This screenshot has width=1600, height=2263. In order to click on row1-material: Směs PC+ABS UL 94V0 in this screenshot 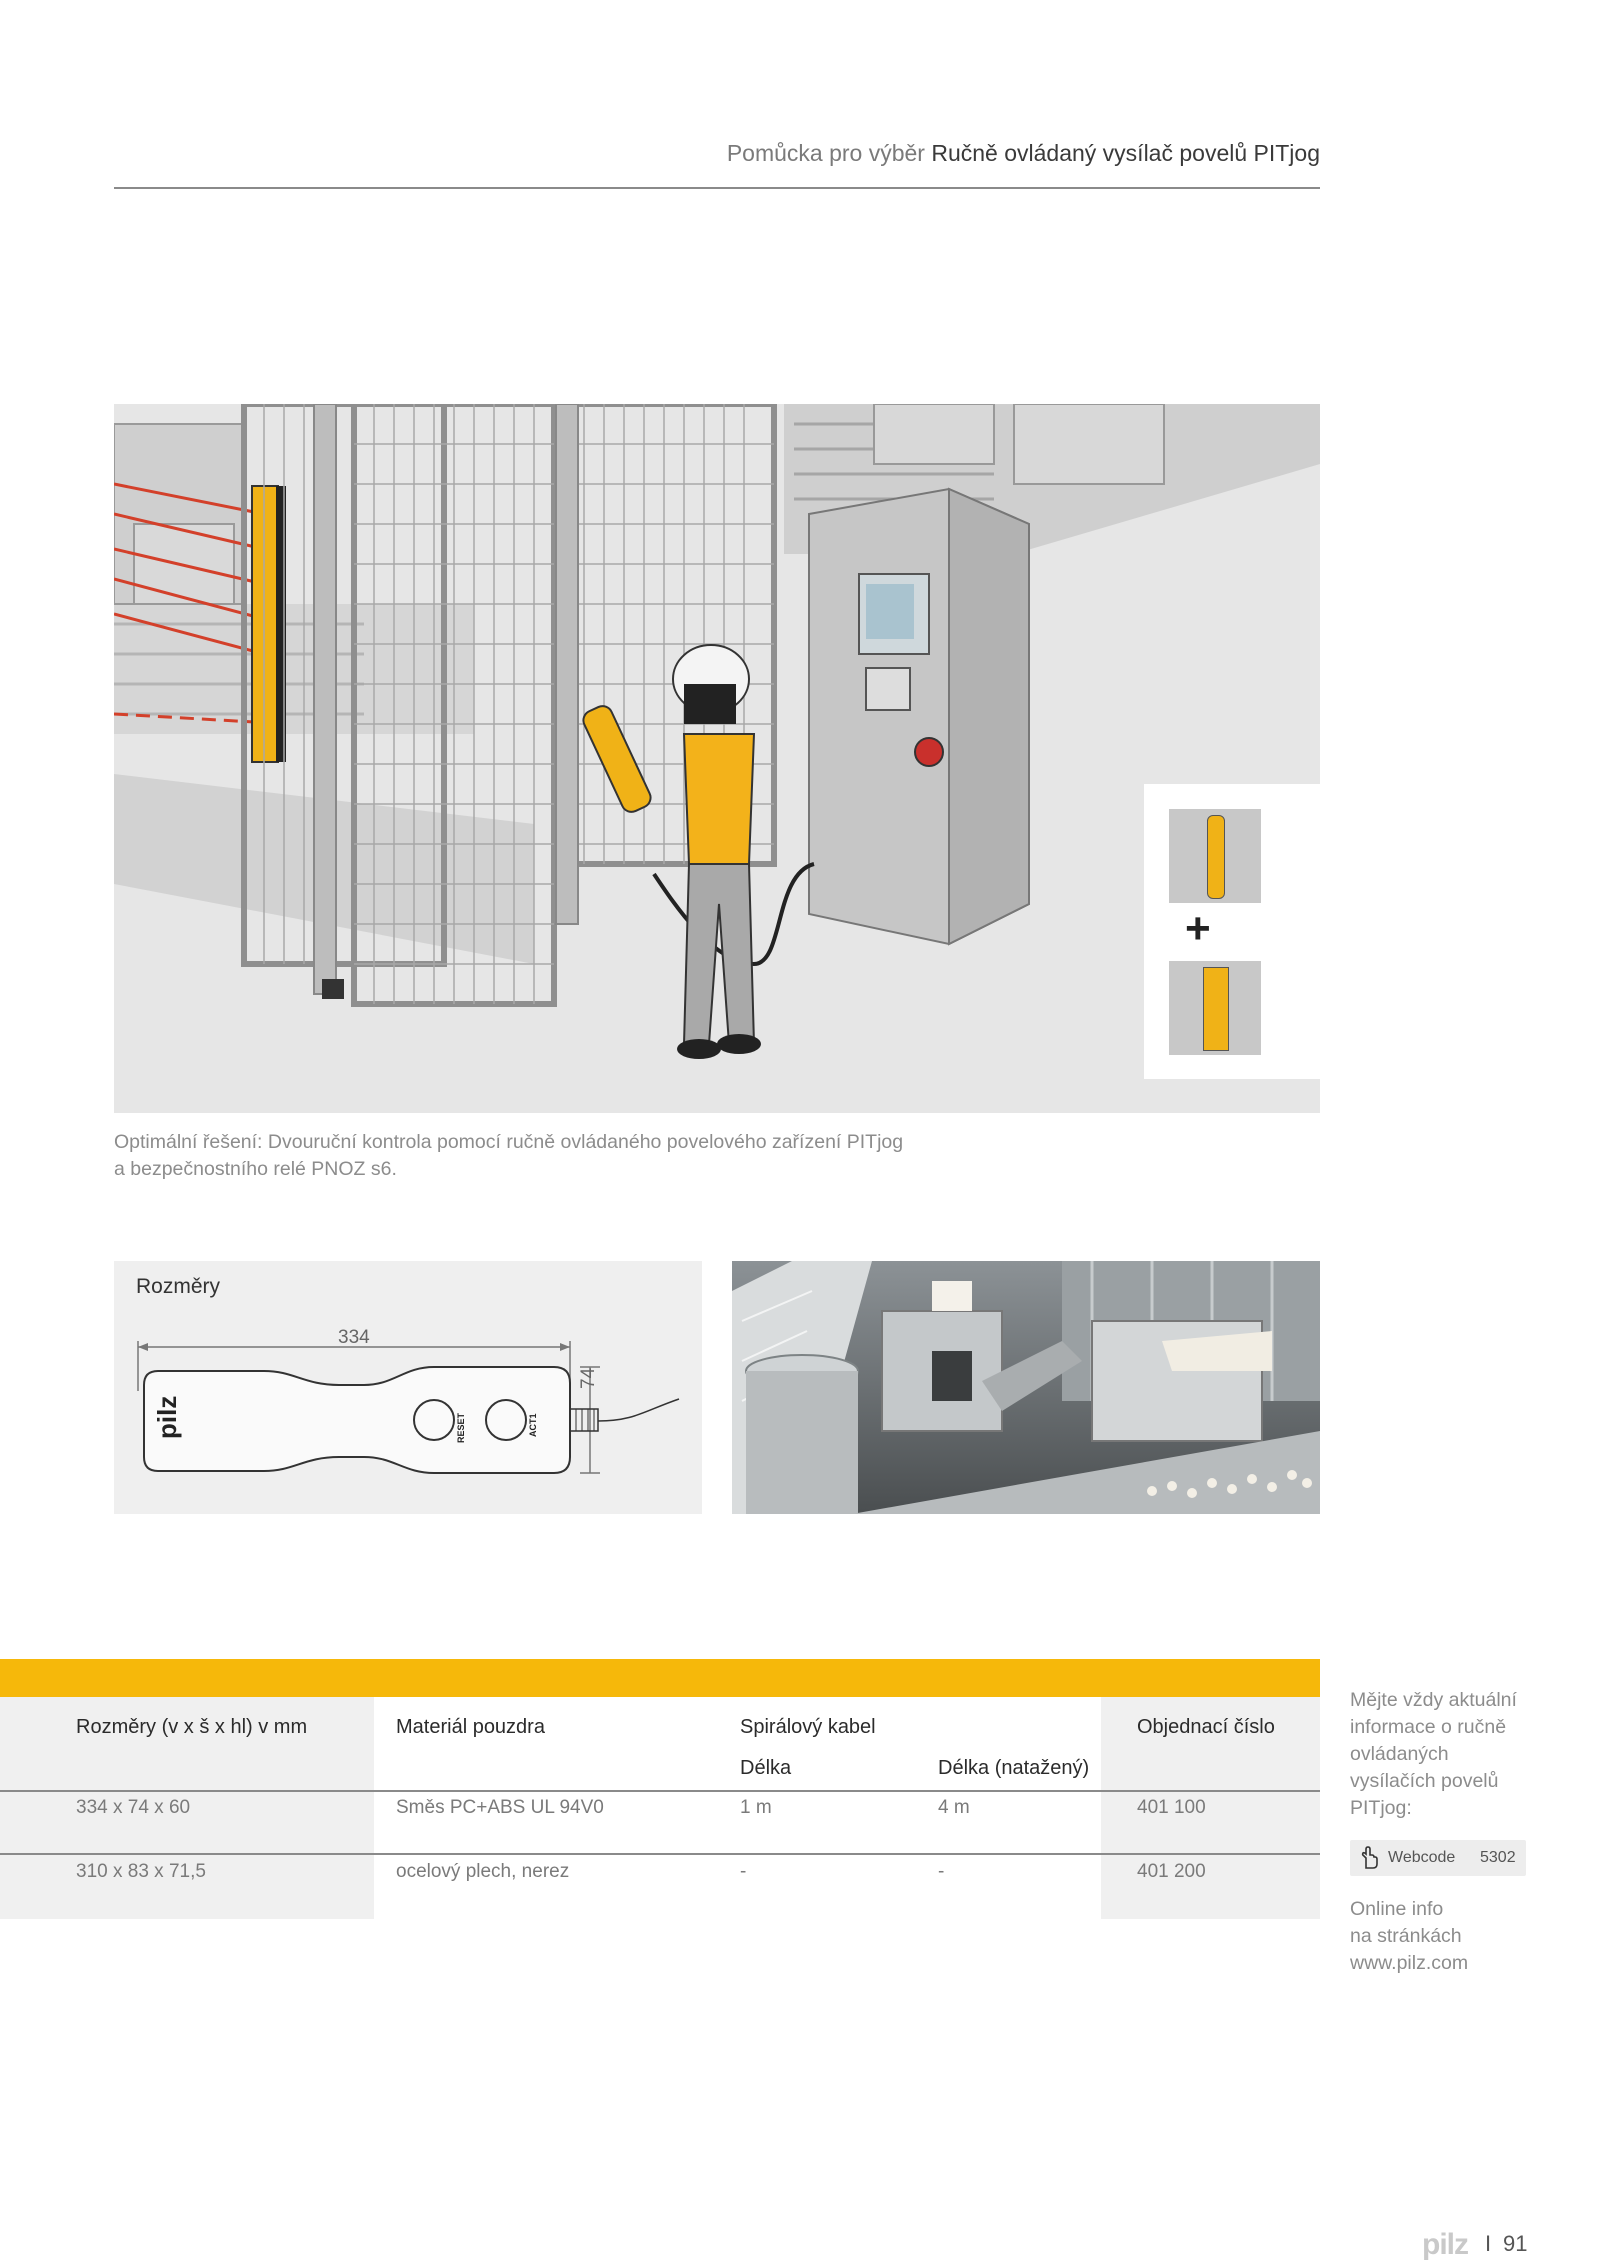, I will do `click(500, 1807)`.